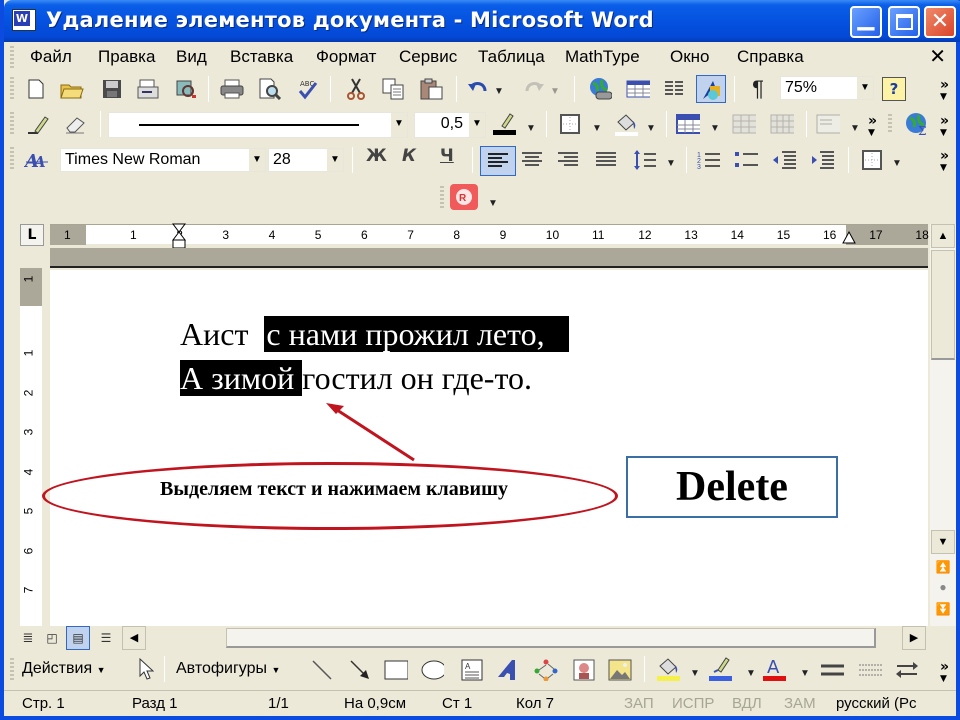 This screenshot has width=960, height=720. What do you see at coordinates (800, 703) in the screenshot?
I see `status-overtype: ЗАМ` at bounding box center [800, 703].